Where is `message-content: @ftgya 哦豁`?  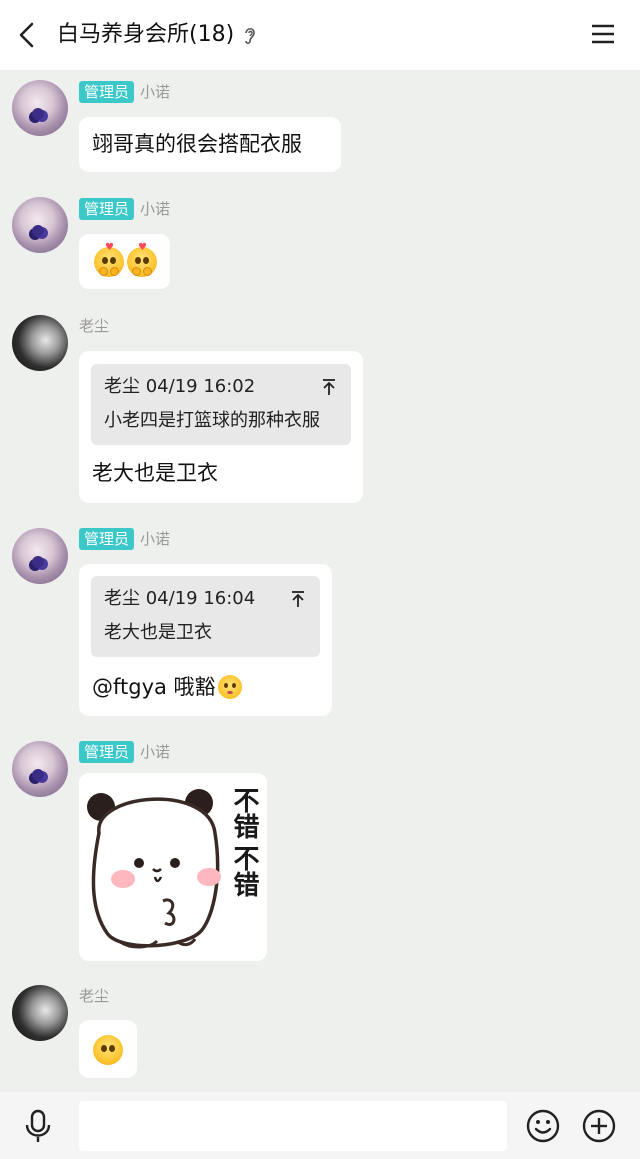
message-content: @ftgya 哦豁 is located at coordinates (167, 687).